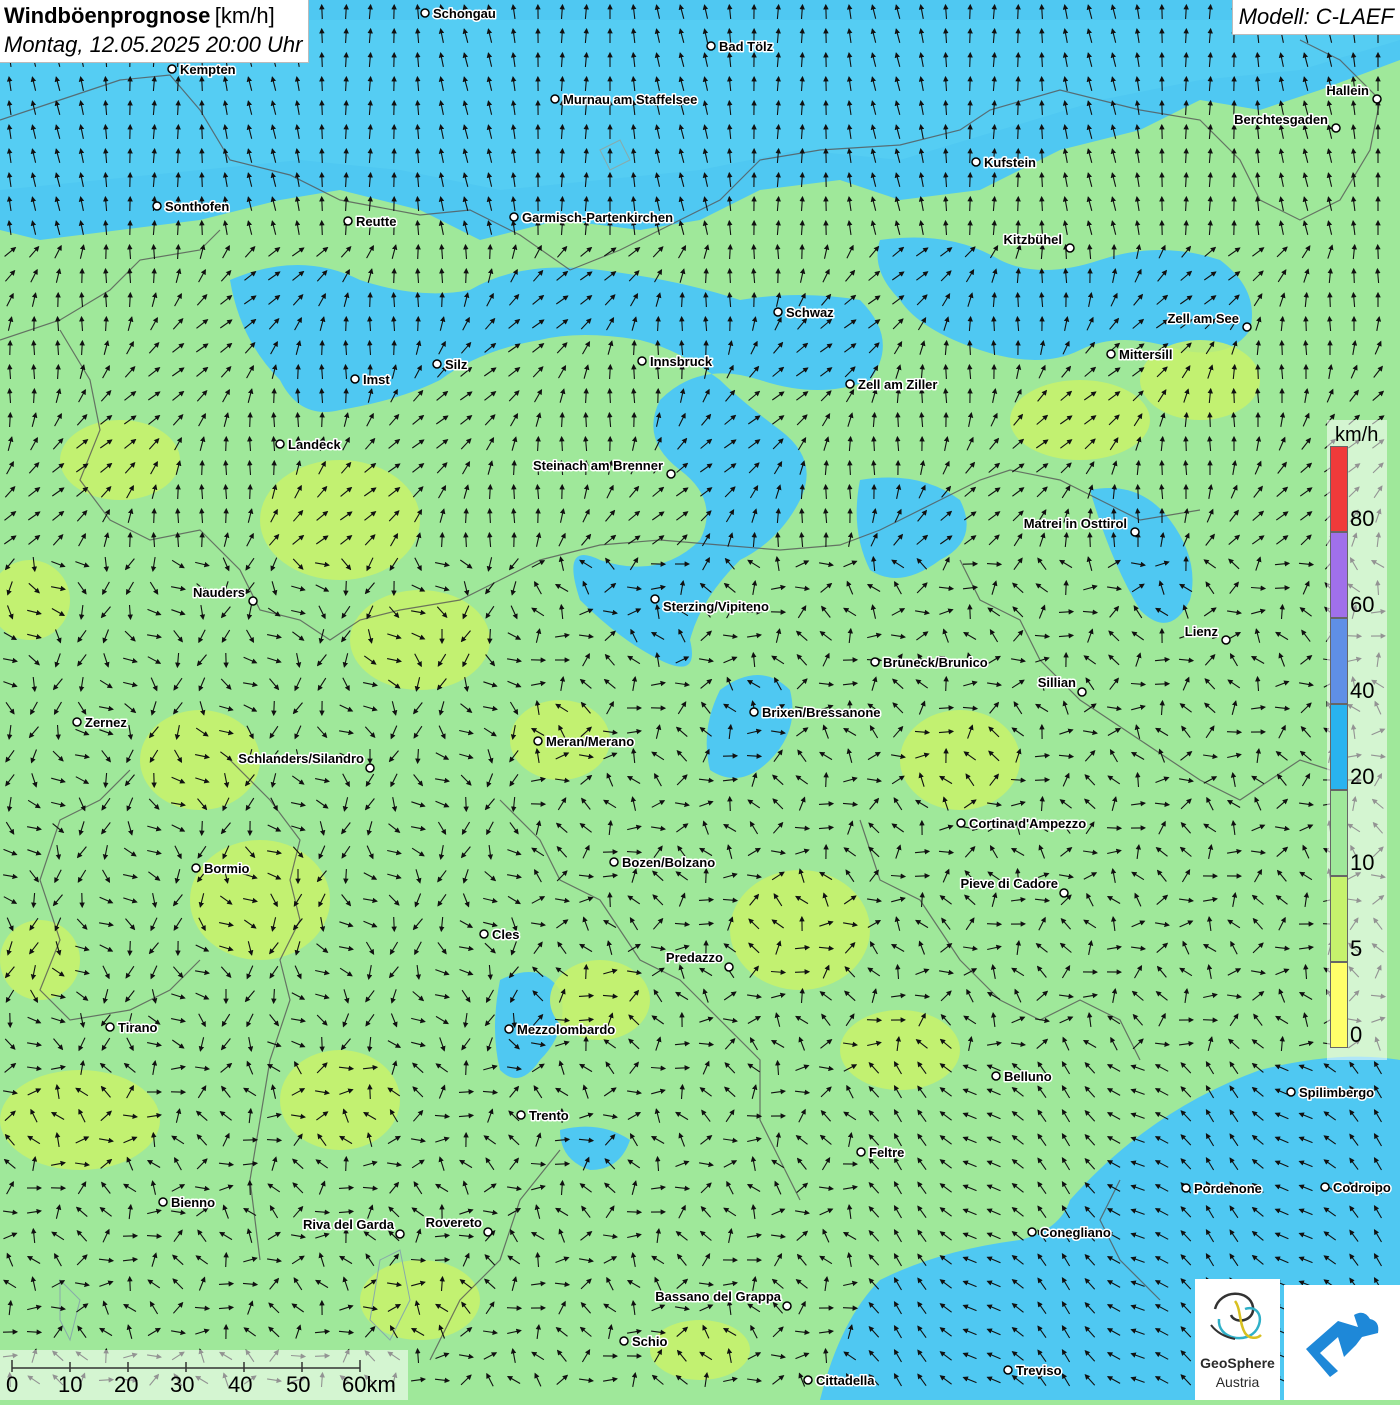 This screenshot has width=1400, height=1405. I want to click on city-marker: Spilimbergo, so click(1330, 1092).